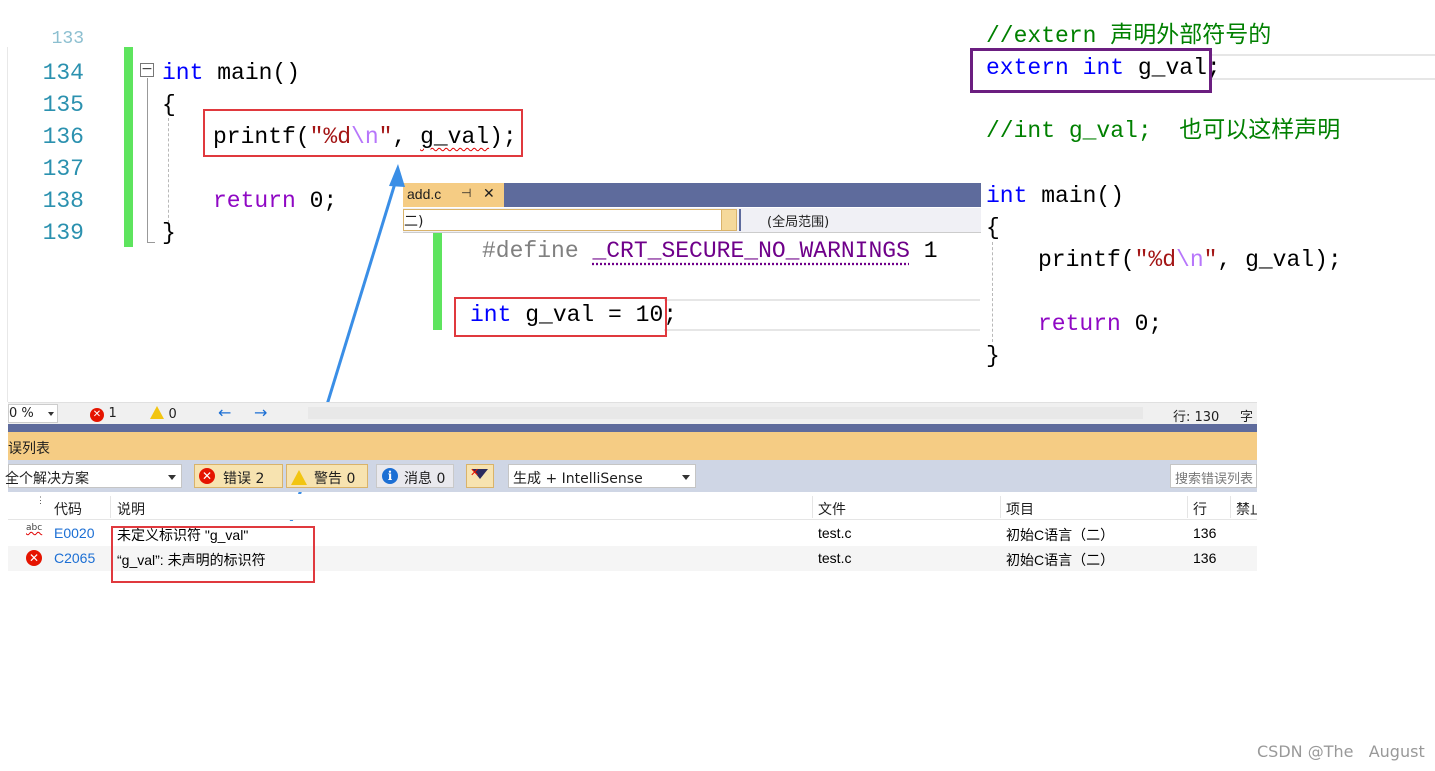 This screenshot has width=1435, height=771. I want to click on right-main-signature: int main(), so click(1055, 196).